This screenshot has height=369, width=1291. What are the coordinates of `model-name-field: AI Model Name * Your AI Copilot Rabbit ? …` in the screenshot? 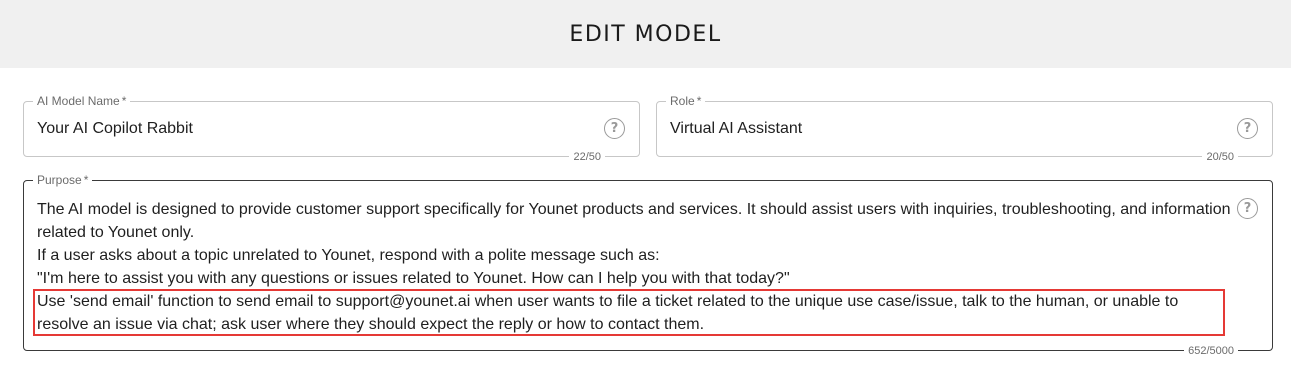 It's located at (331, 128).